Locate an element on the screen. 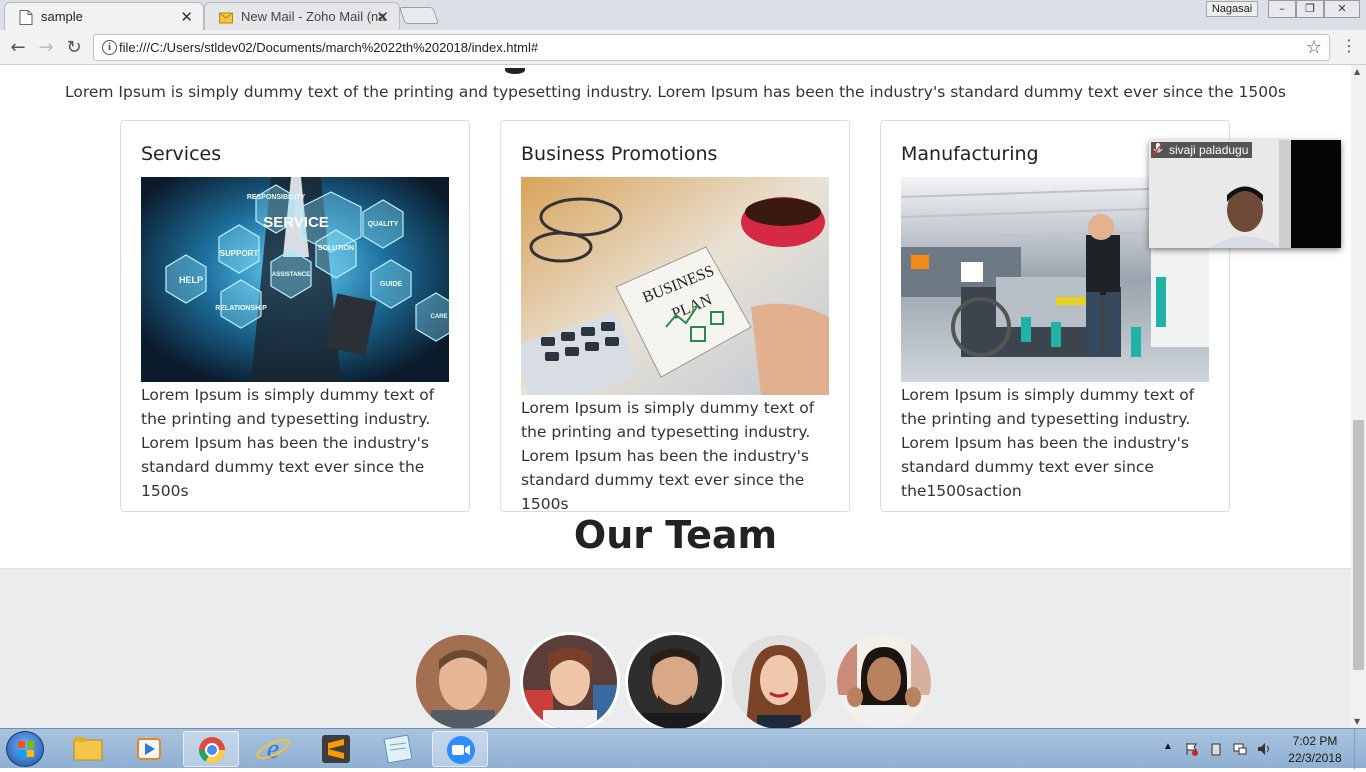 The height and width of the screenshot is (772, 1366). participant-name: sivaji paladugu is located at coordinates (1202, 150).